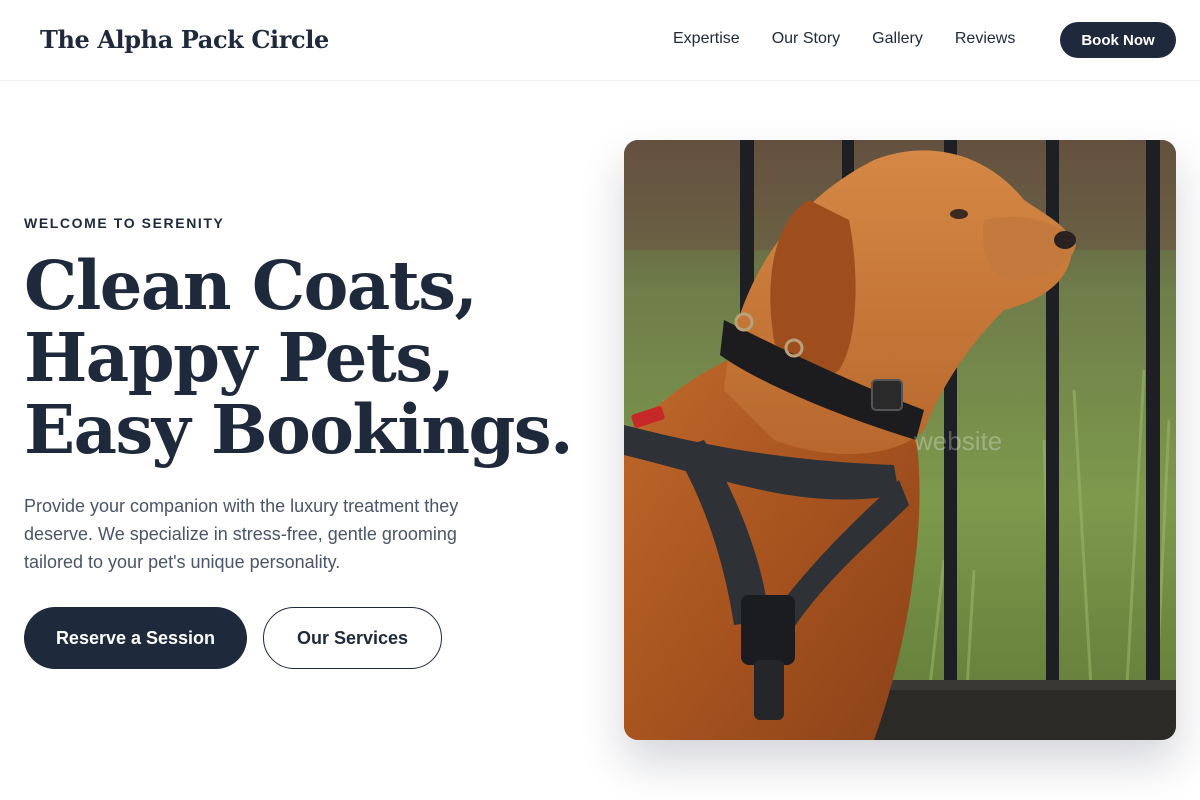  What do you see at coordinates (985, 39) in the screenshot?
I see `nav-link-reviews: Reviews` at bounding box center [985, 39].